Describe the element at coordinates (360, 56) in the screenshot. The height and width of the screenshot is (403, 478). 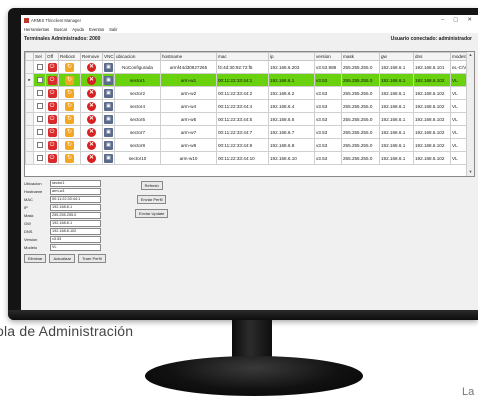
I see `col-header: mask` at that location.